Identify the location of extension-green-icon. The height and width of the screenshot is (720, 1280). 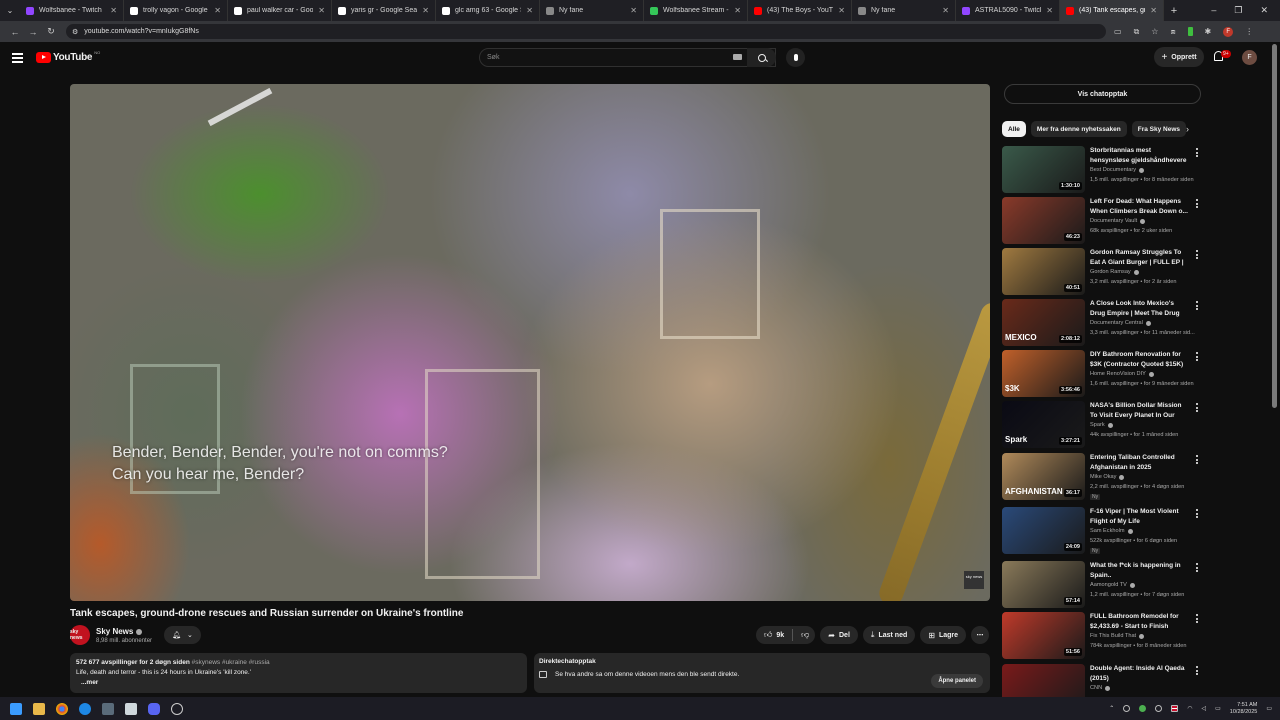
(1190, 31).